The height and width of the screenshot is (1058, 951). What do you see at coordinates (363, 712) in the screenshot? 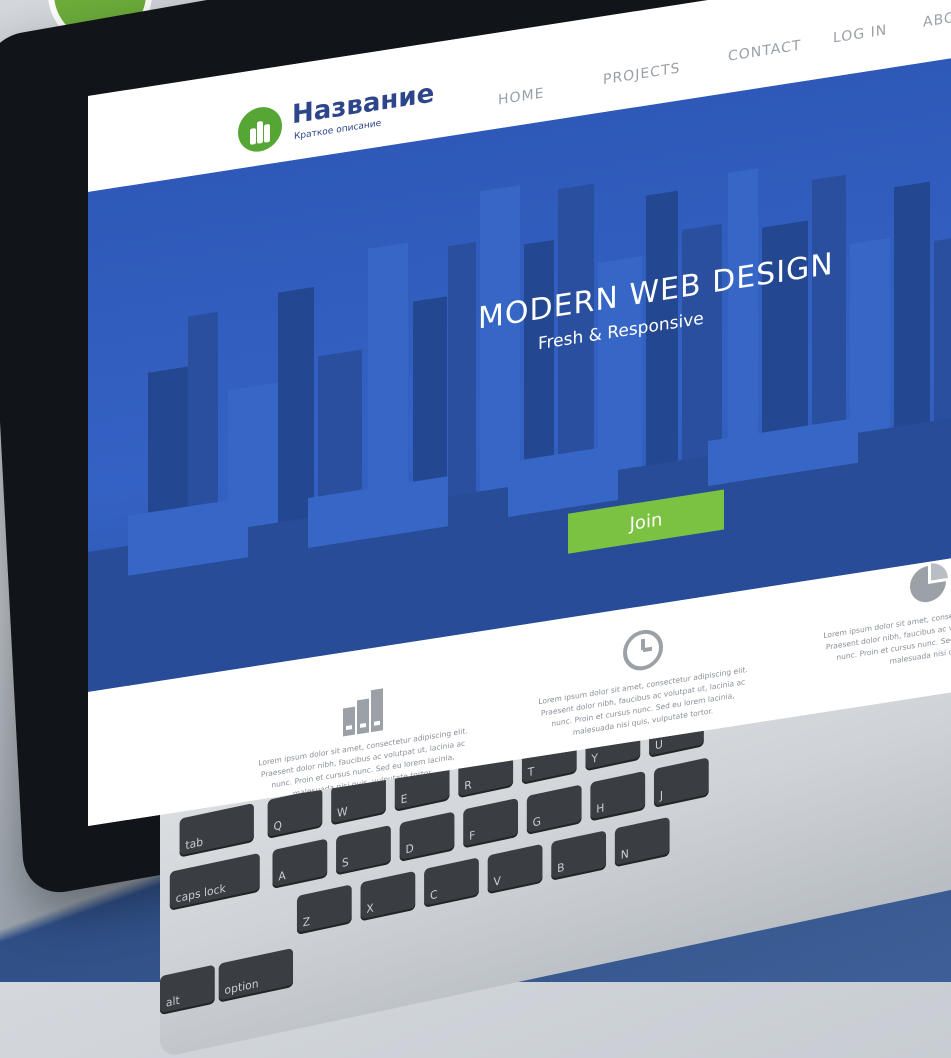
I see `folders-icon` at bounding box center [363, 712].